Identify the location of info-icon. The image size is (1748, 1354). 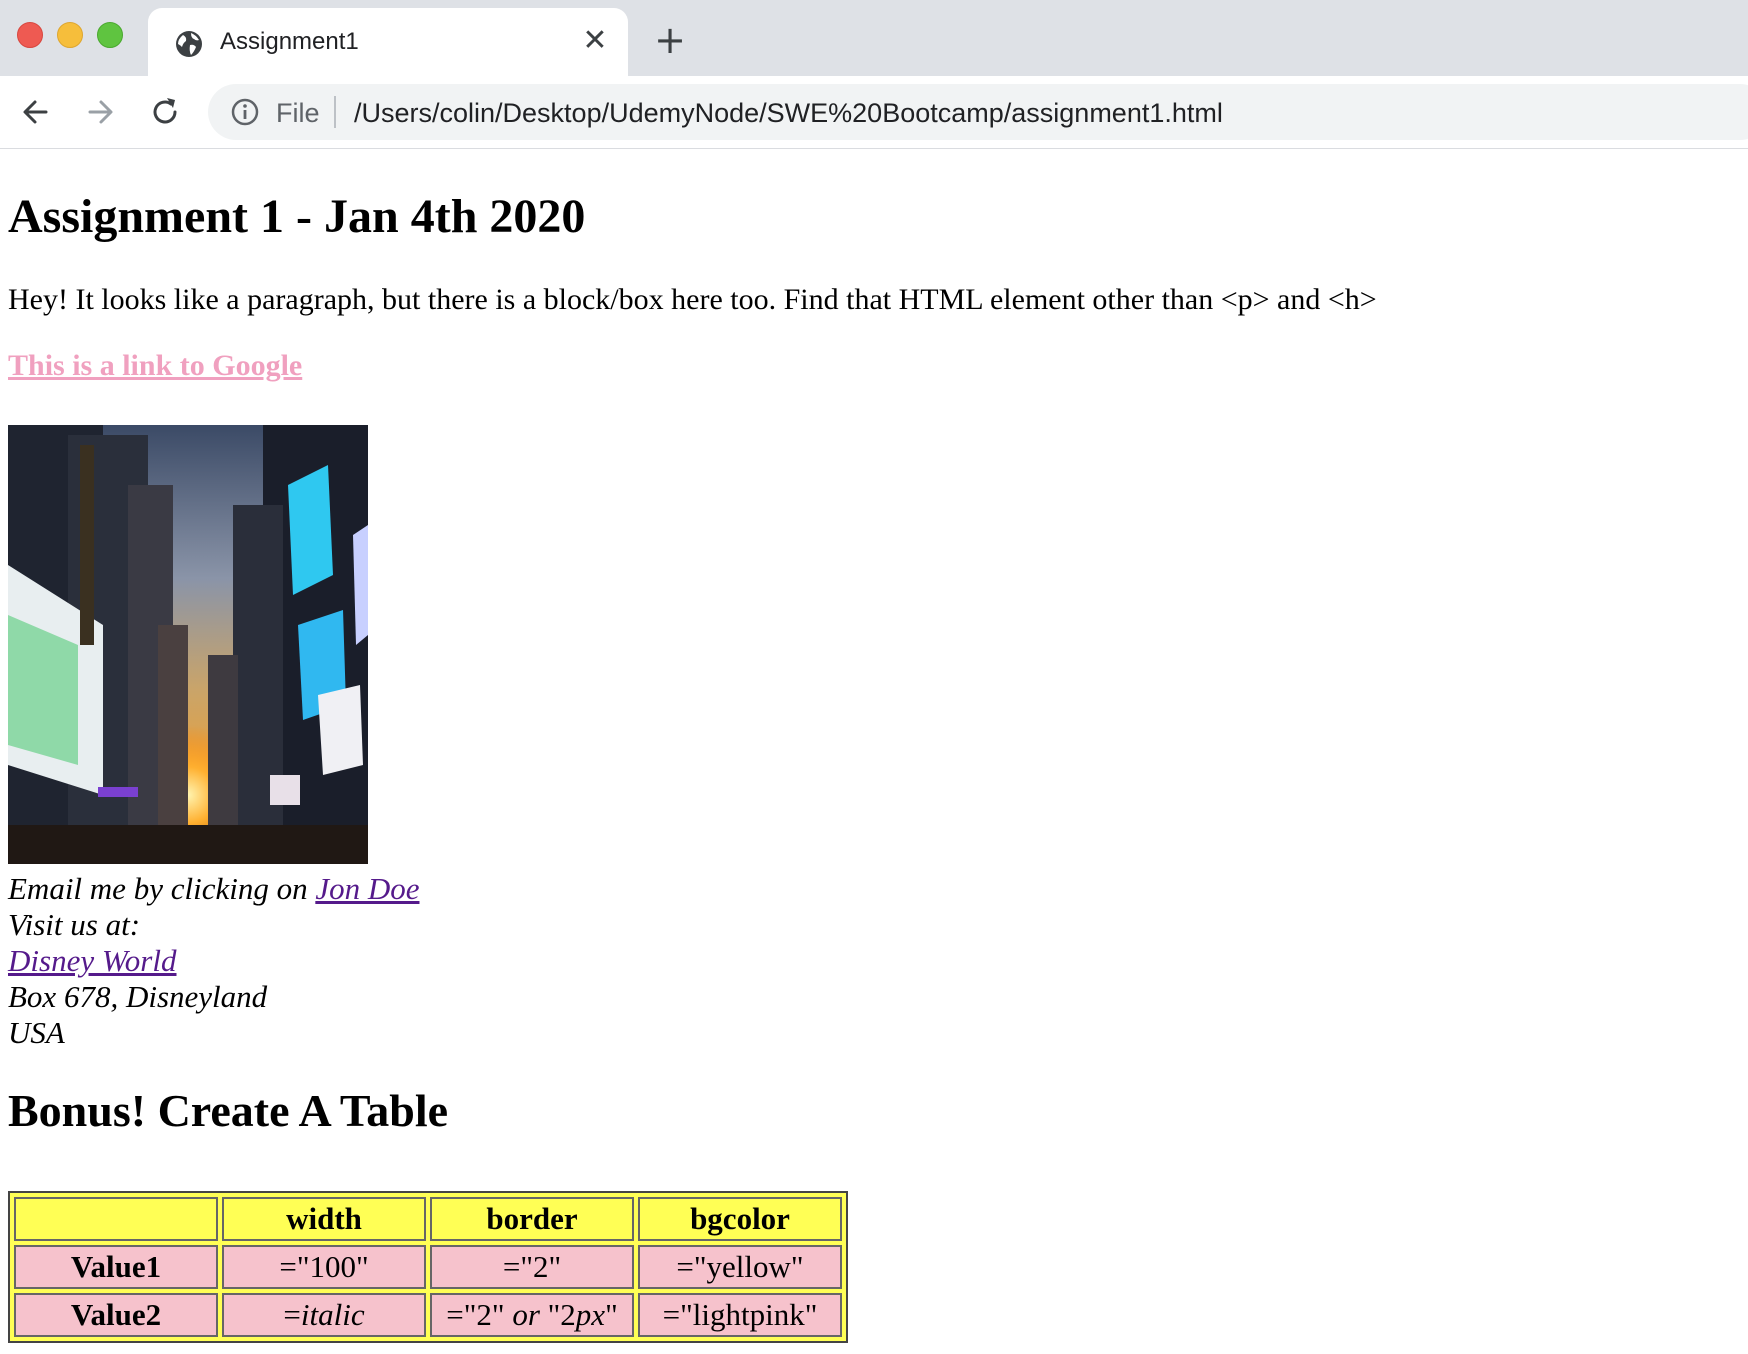
(245, 112).